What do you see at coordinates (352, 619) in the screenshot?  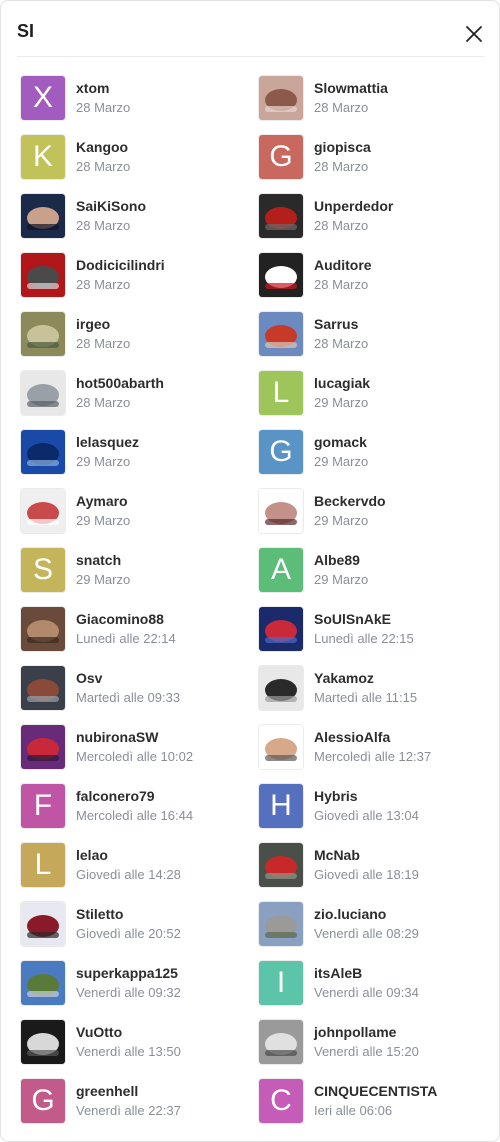 I see `user-name: SoUlSnAkE` at bounding box center [352, 619].